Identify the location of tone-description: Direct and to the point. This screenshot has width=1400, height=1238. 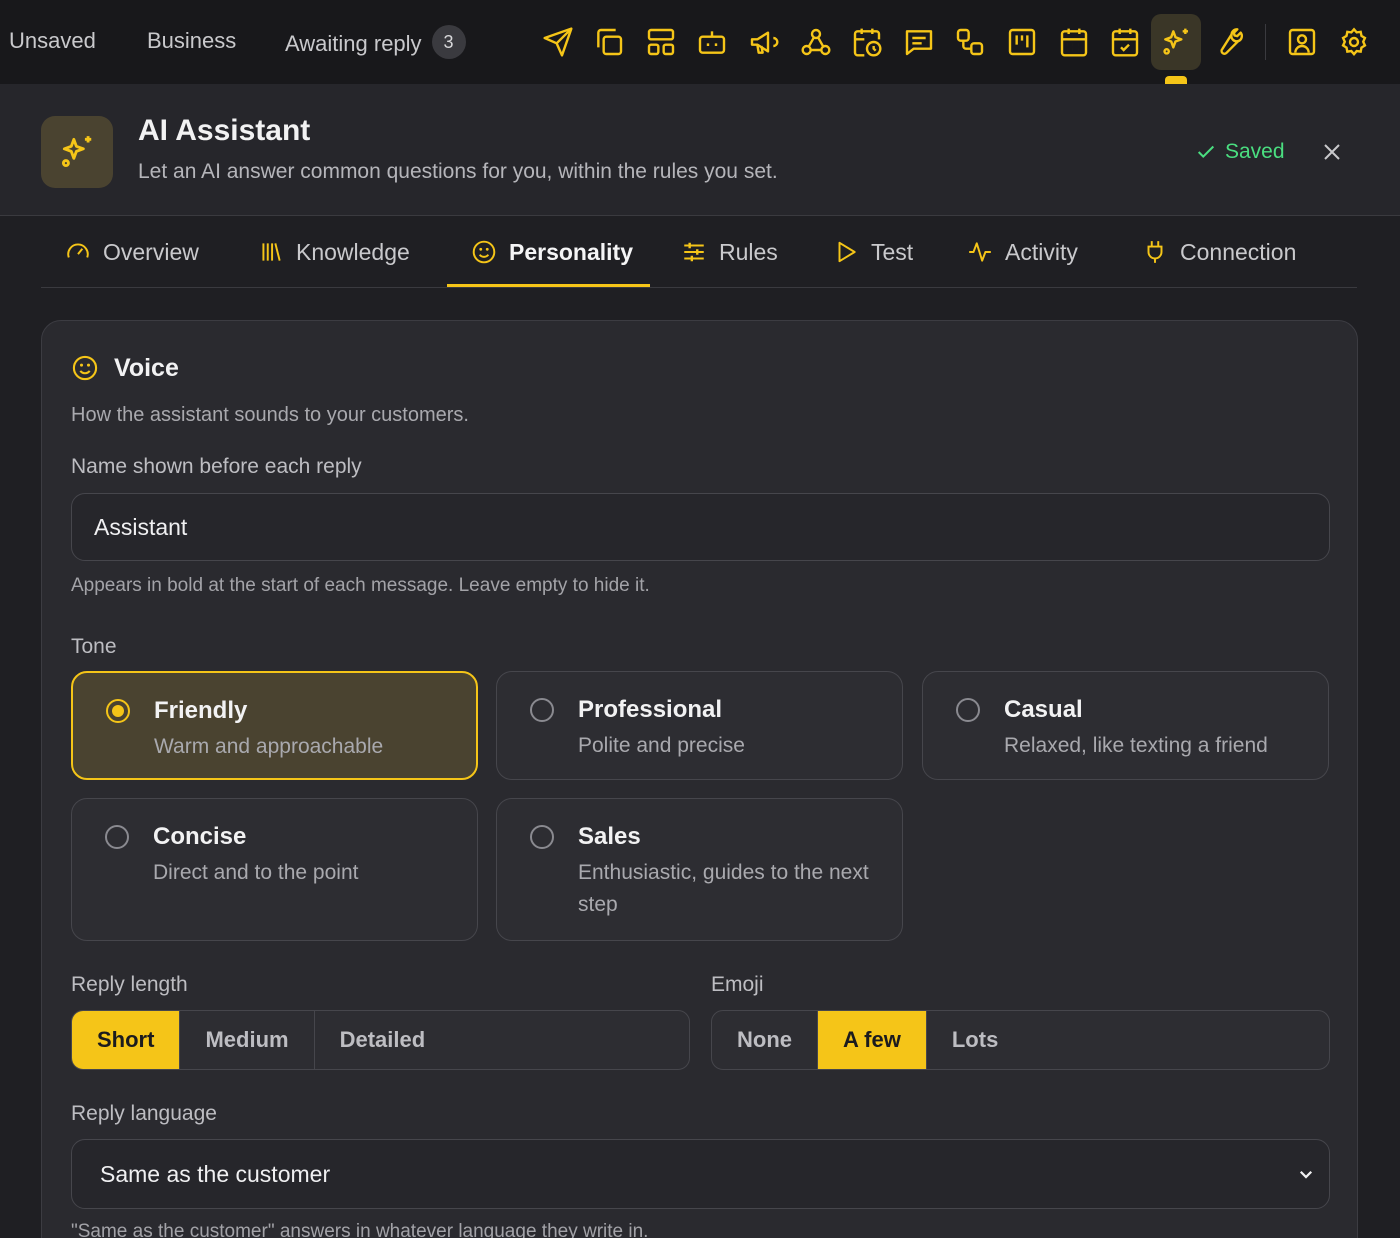
(256, 872).